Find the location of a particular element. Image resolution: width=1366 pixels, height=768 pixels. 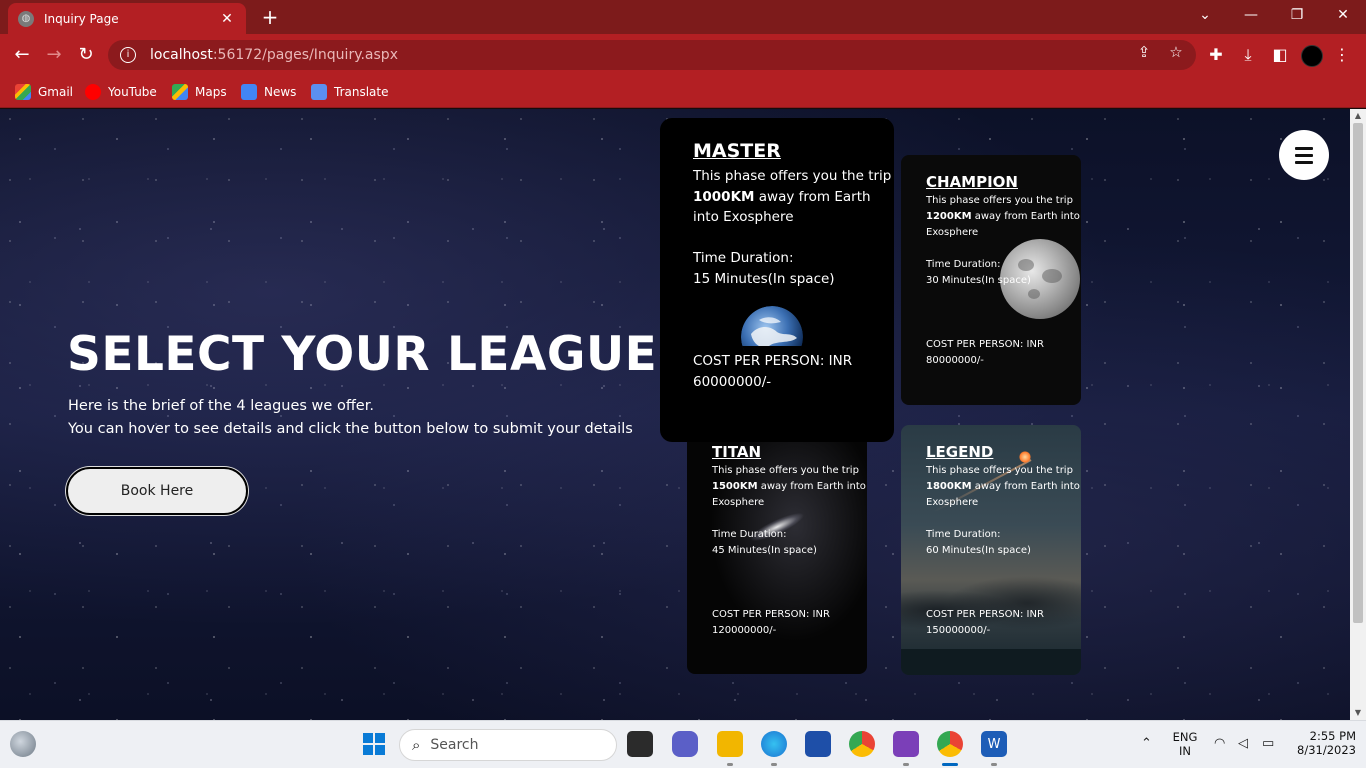

bookmark-label: Gmail is located at coordinates (56, 92).